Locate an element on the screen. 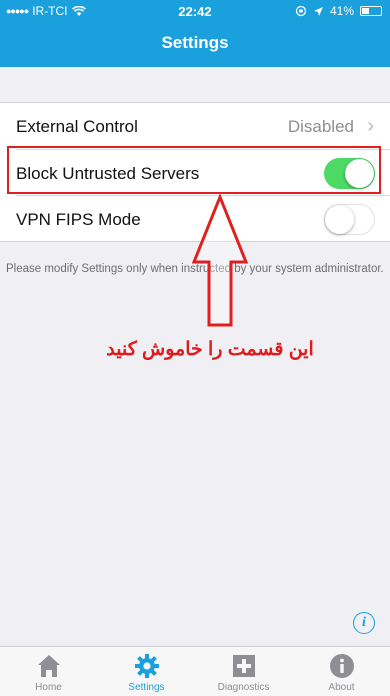  info-icon is located at coordinates (342, 666).